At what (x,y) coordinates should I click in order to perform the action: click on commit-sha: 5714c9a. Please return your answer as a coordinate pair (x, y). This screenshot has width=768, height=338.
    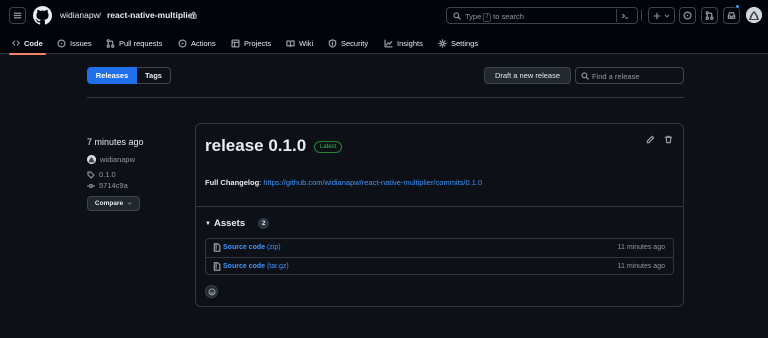
    Looking at the image, I should click on (113, 185).